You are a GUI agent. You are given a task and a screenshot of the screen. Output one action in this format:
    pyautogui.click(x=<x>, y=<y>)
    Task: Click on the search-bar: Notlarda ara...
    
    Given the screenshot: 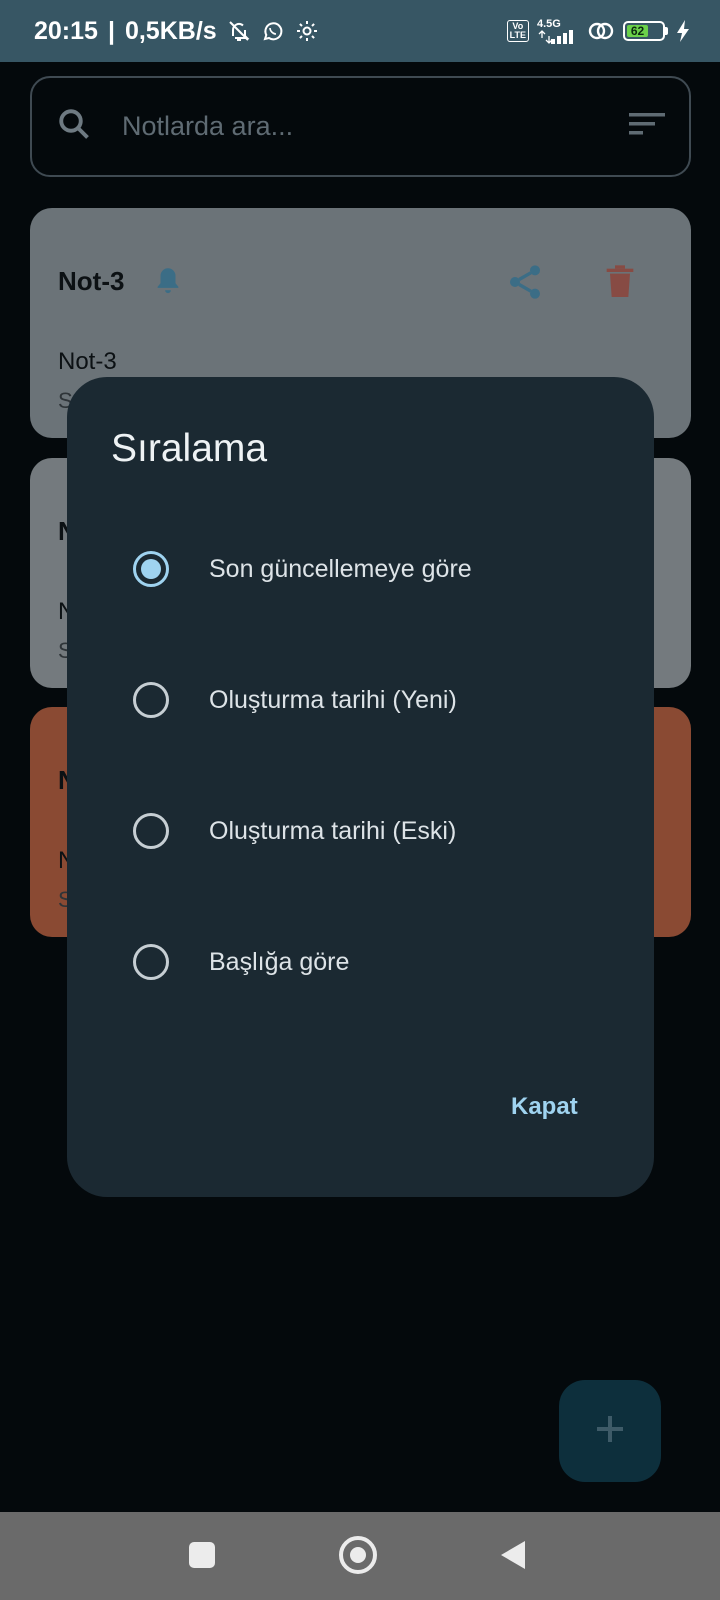 What is the action you would take?
    pyautogui.click(x=360, y=126)
    